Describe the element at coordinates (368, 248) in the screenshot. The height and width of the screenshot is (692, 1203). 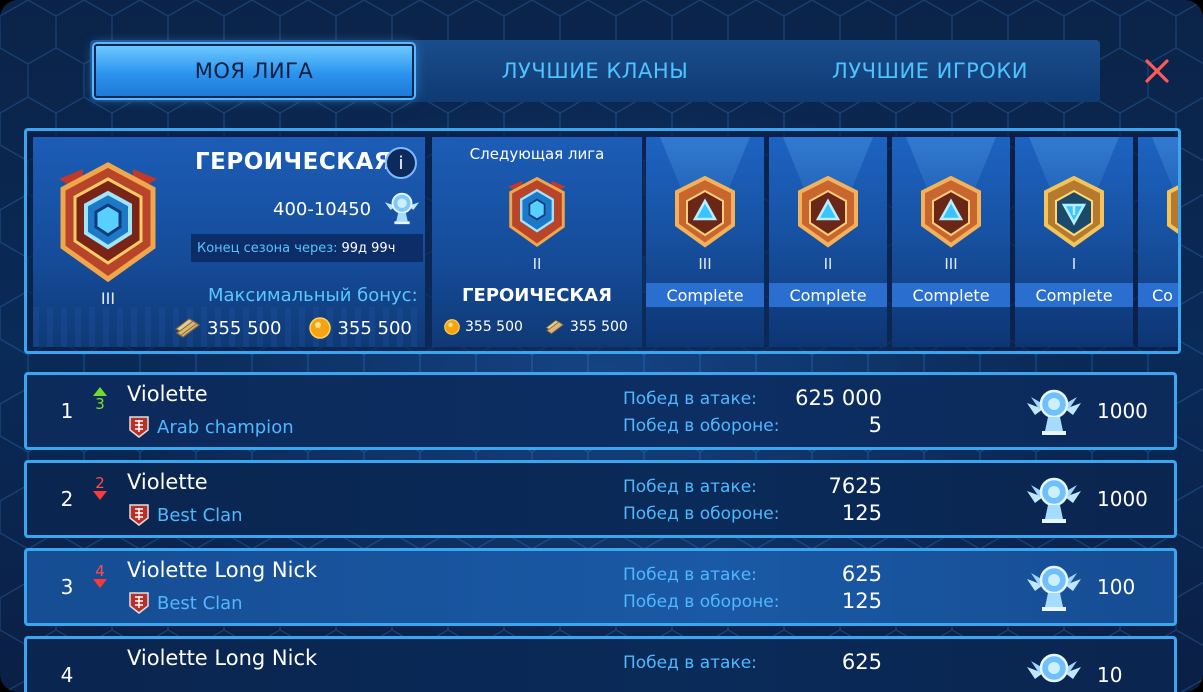
I see `season-value: 99д 99ч` at that location.